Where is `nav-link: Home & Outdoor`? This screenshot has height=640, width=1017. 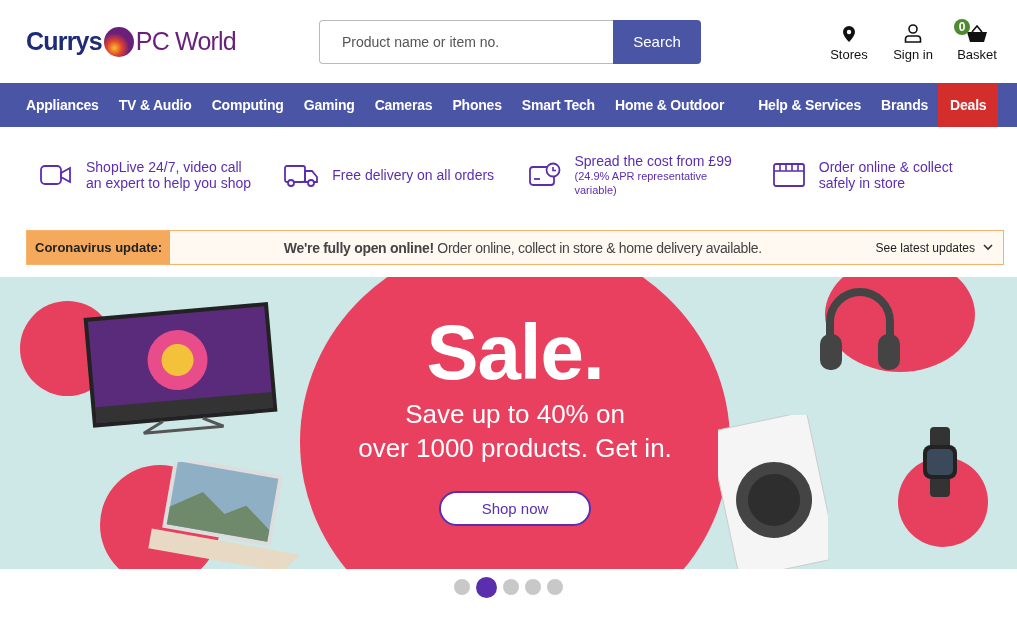
nav-link: Home & Outdoor is located at coordinates (670, 105).